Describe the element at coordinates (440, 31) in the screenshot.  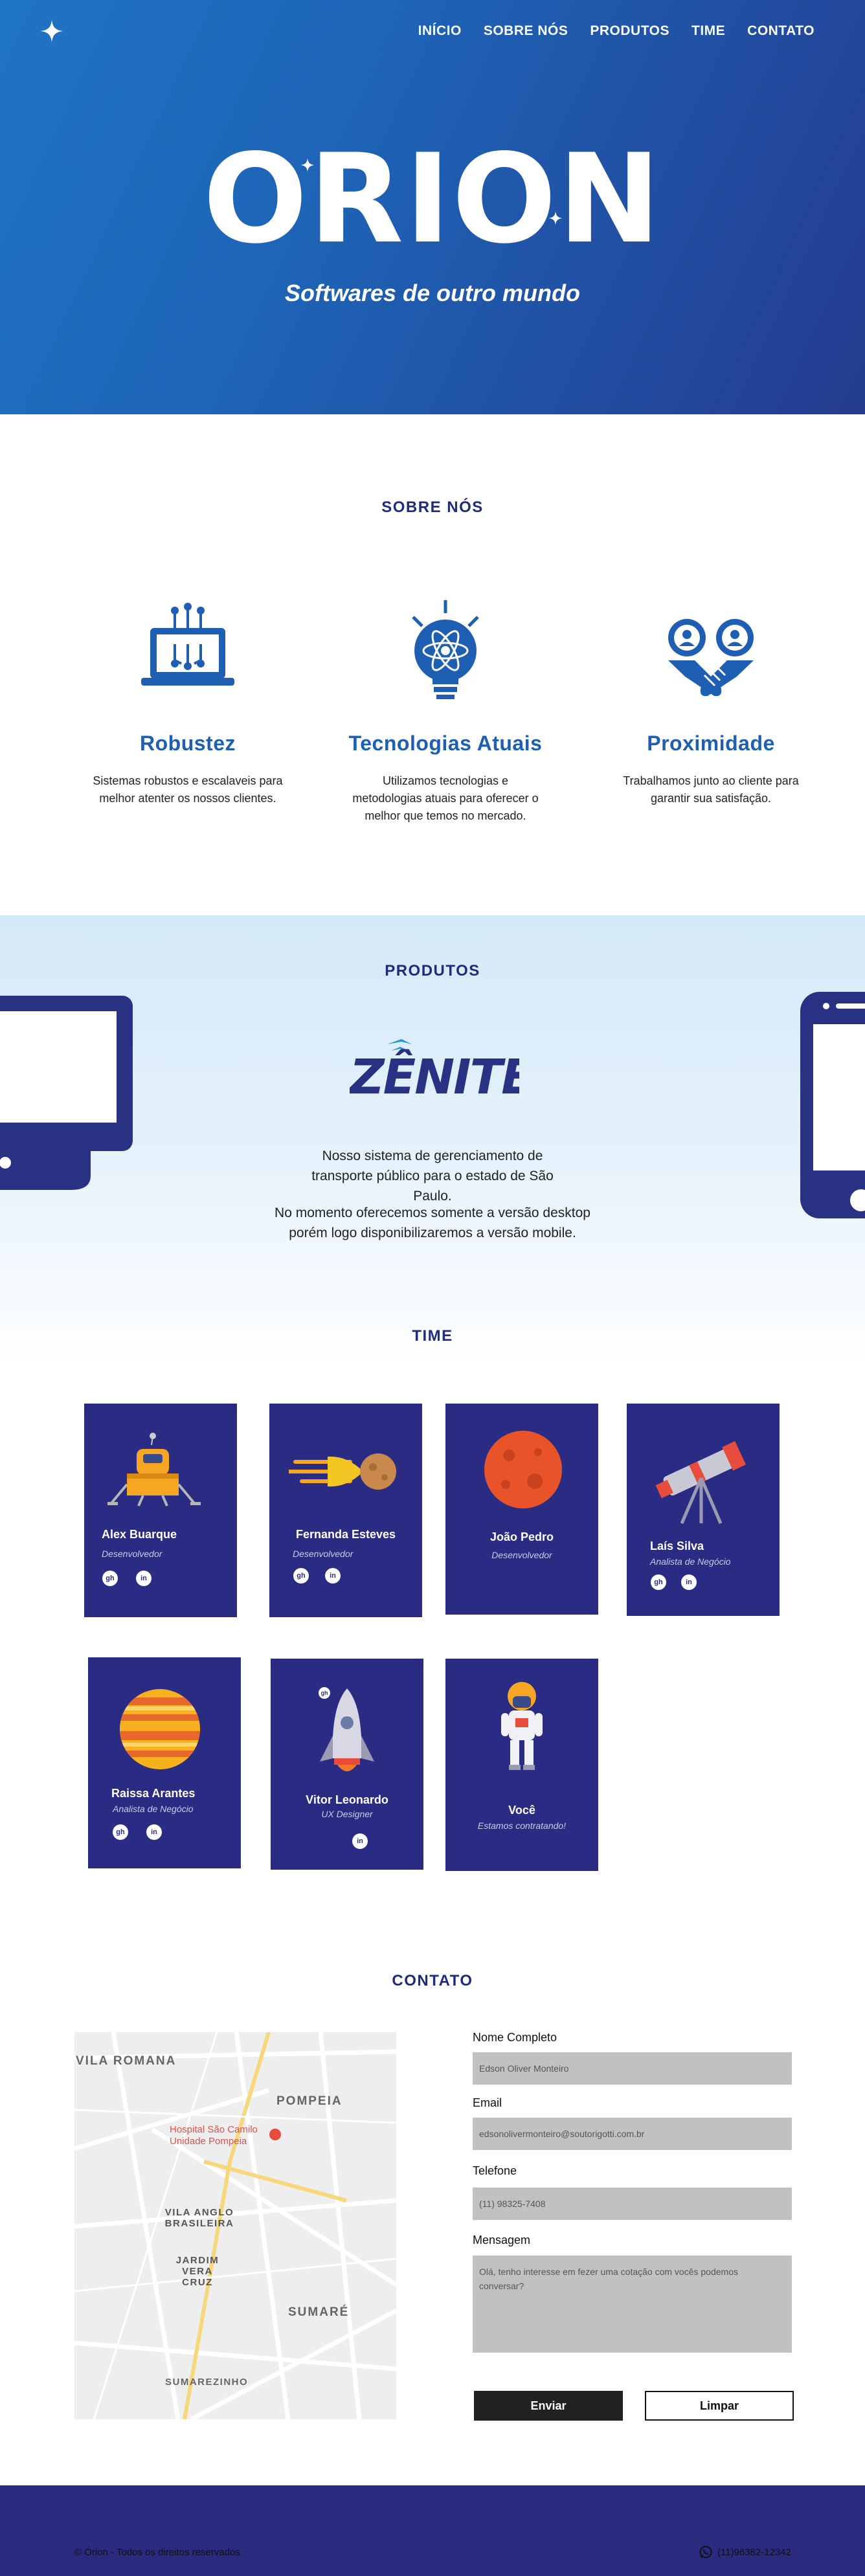
I see `nav-inicio: INÍCIO` at that location.